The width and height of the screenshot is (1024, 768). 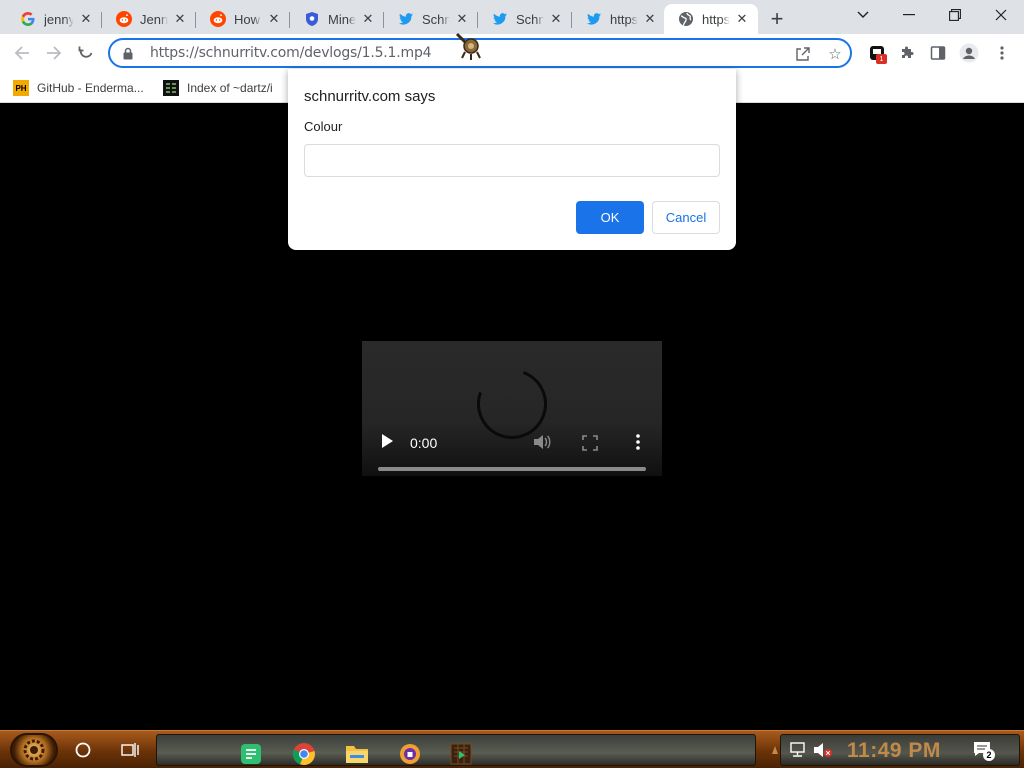 I want to click on share-icon, so click(x=803, y=54).